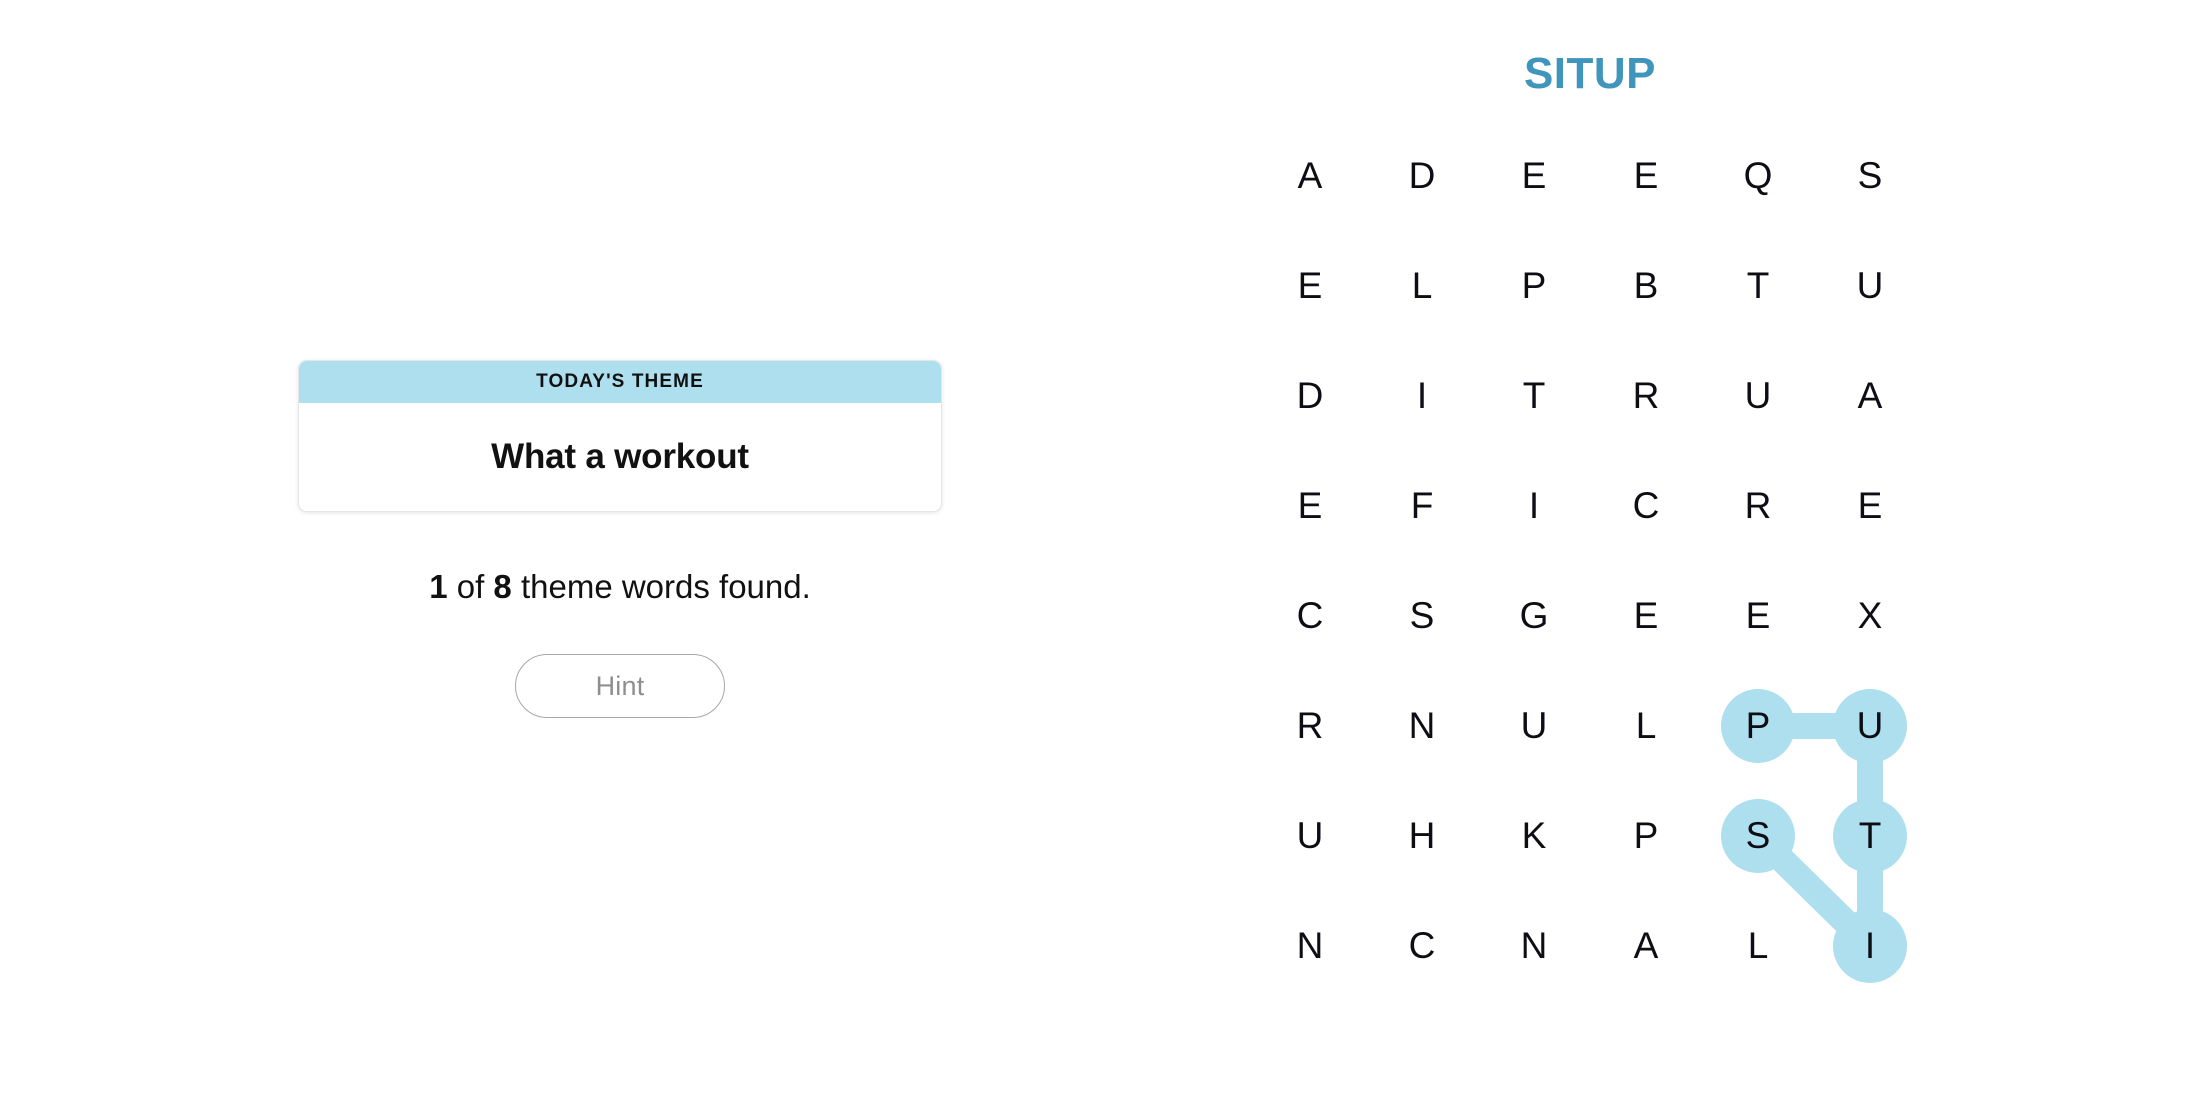 Image resolution: width=2200 pixels, height=1100 pixels. What do you see at coordinates (1870, 616) in the screenshot?
I see `grid-cell: X` at bounding box center [1870, 616].